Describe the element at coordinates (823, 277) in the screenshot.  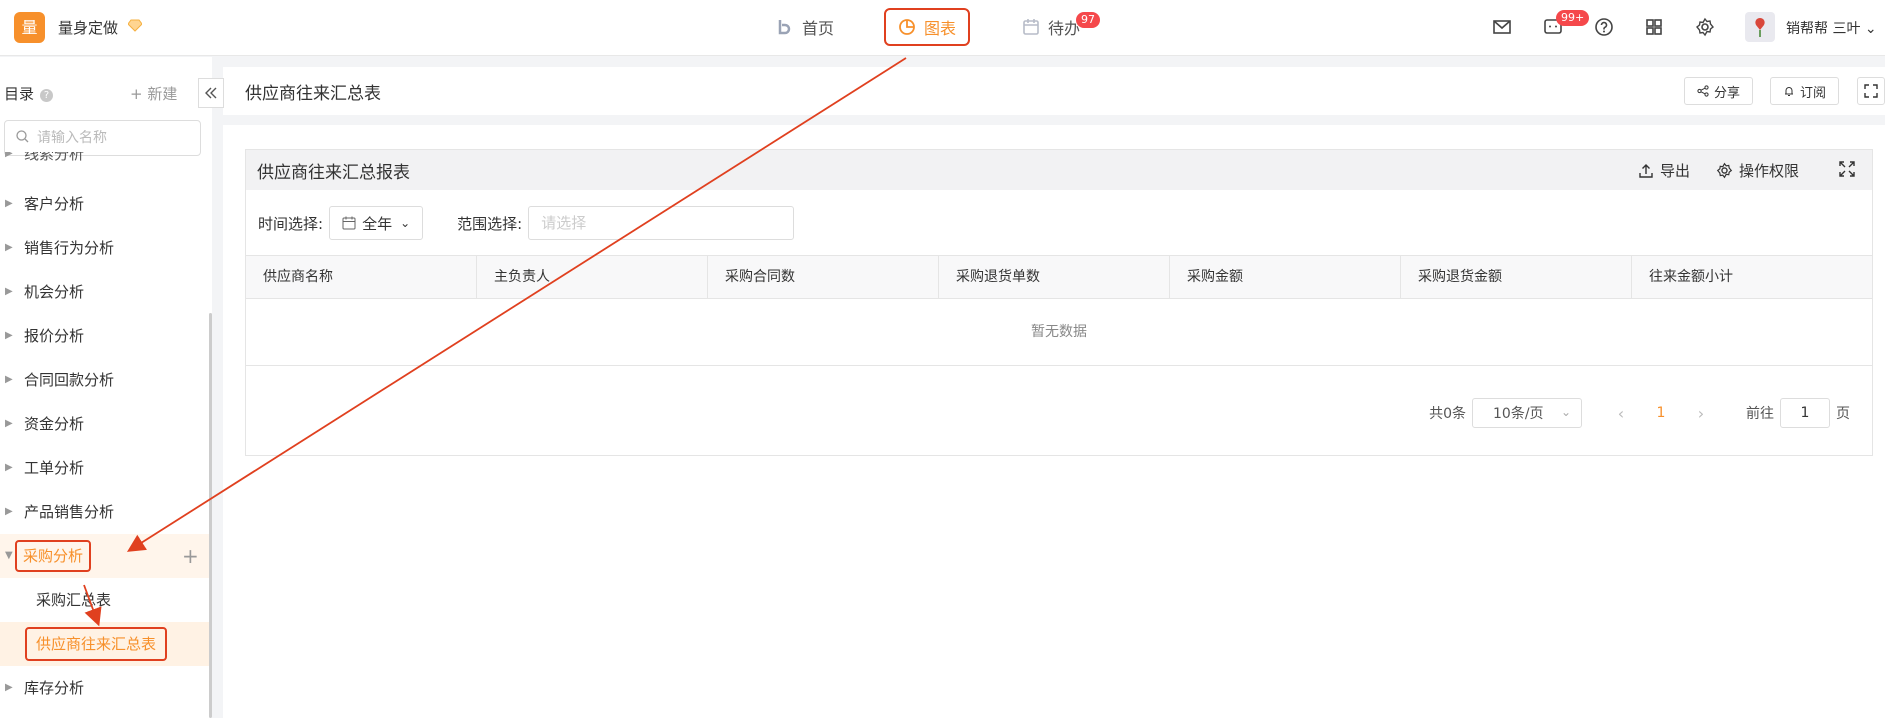
I see `column-header: 采购合同数` at that location.